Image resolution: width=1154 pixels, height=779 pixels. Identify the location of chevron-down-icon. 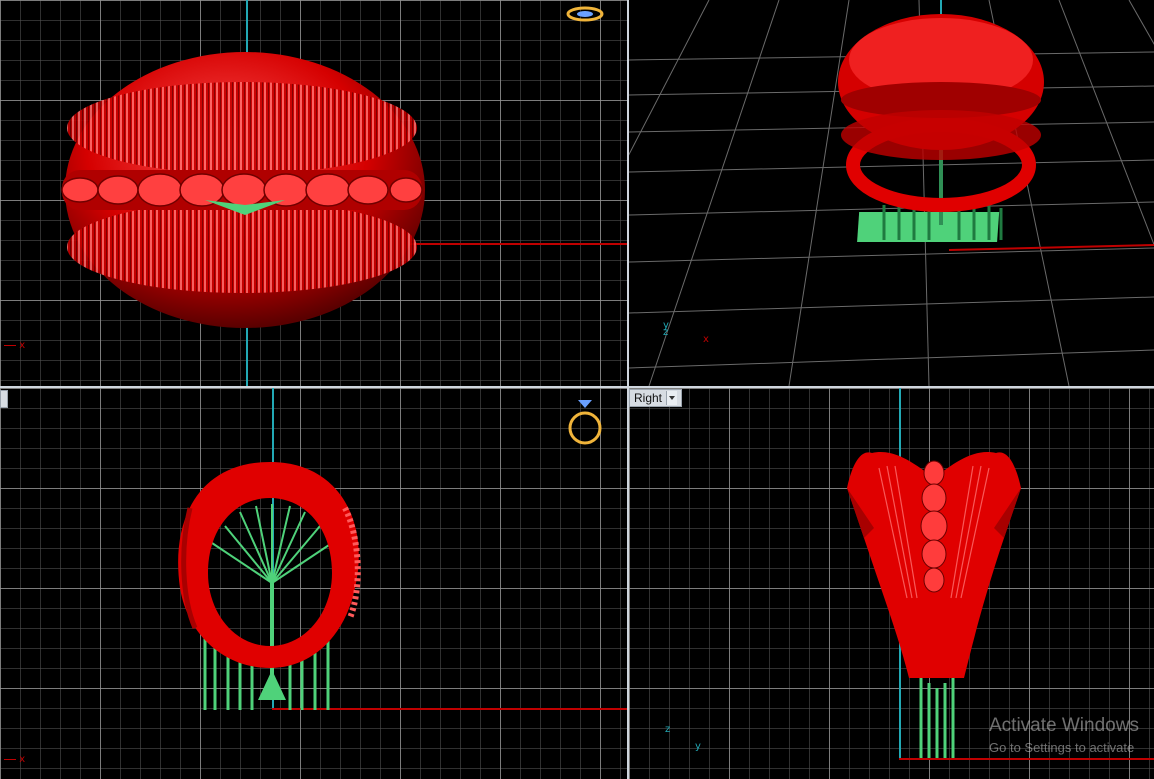
(672, 398).